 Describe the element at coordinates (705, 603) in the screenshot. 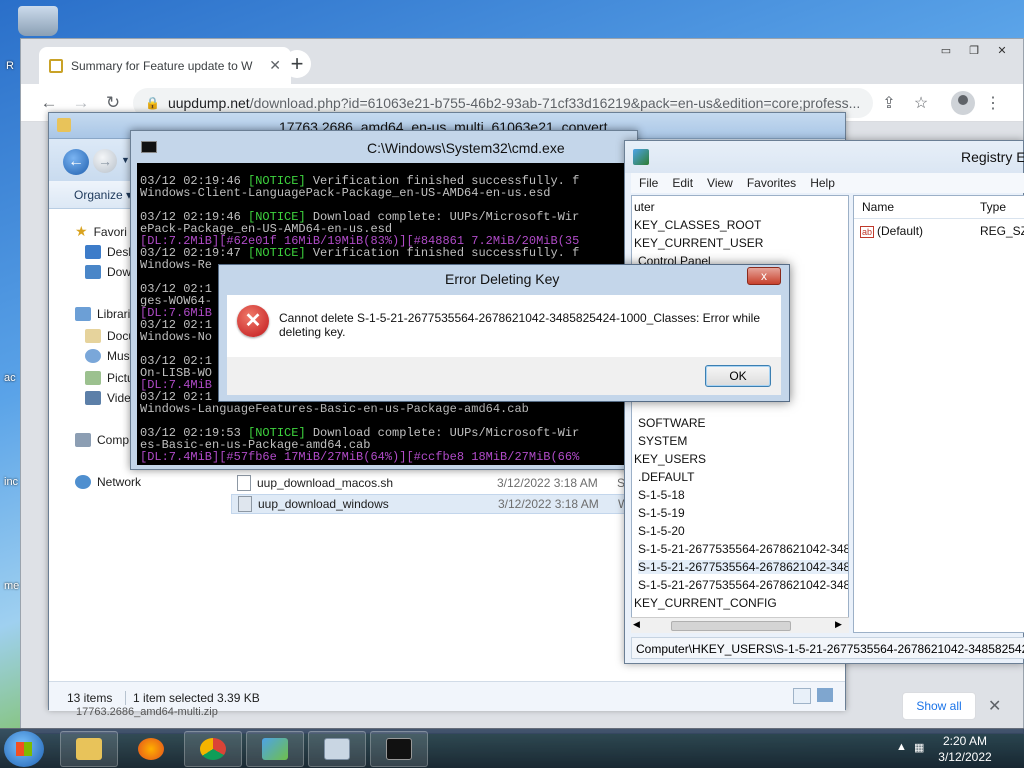

I see `registry-tree-node: KEY_CURRENT_CONFIG` at that location.